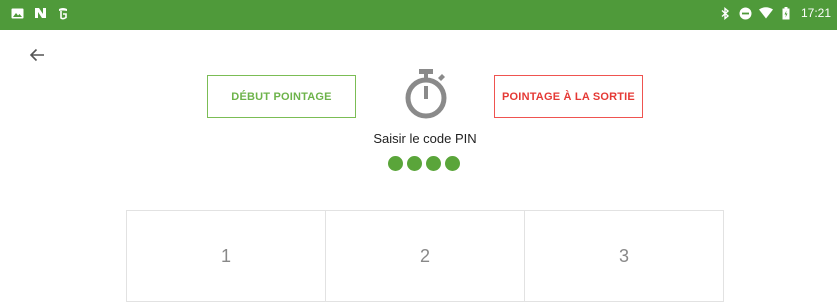 The height and width of the screenshot is (302, 837). Describe the element at coordinates (425, 138) in the screenshot. I see `pin-prompt: Saisir le code PIN` at that location.